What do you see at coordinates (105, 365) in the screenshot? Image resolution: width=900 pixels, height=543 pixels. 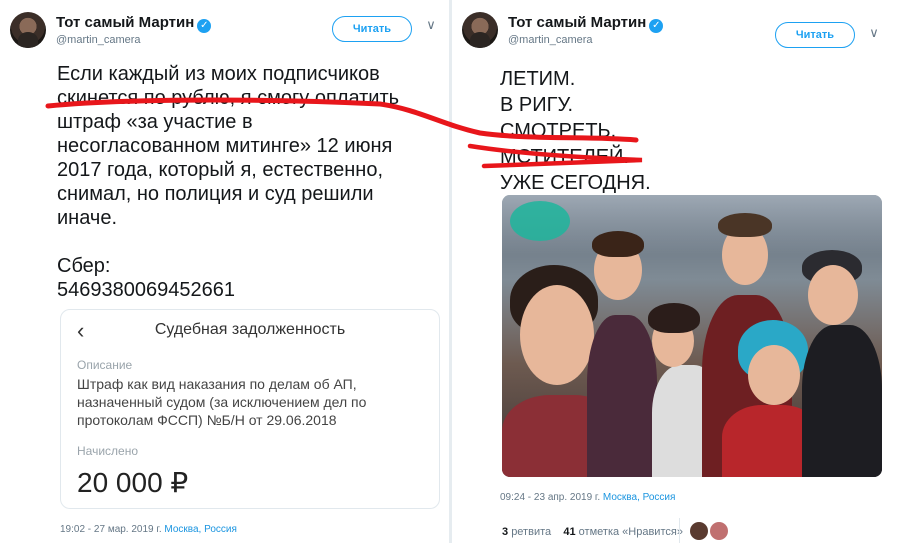 I see `description-label: Описание` at bounding box center [105, 365].